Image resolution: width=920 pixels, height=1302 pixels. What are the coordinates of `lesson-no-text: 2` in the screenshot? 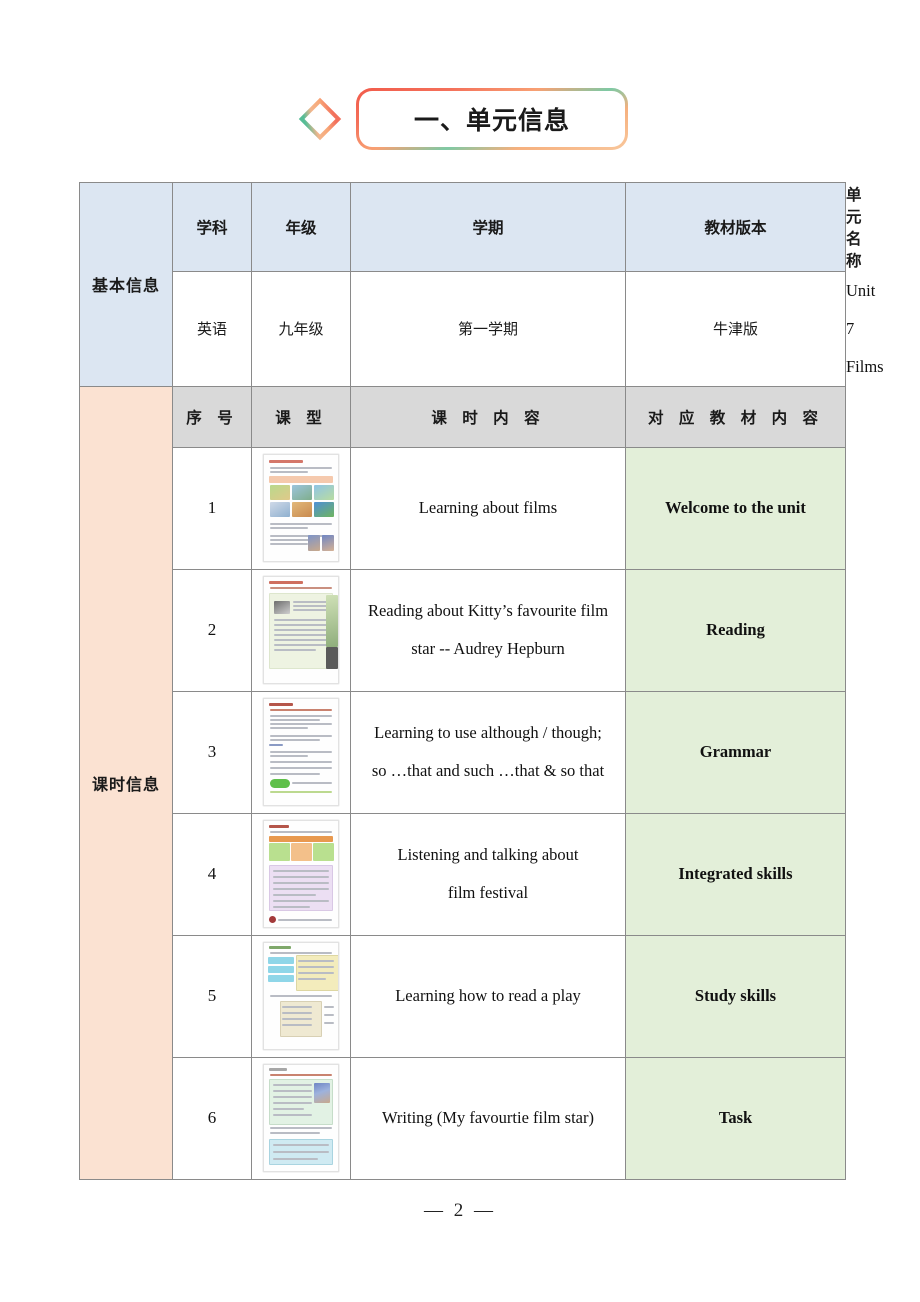 It's located at (212, 630).